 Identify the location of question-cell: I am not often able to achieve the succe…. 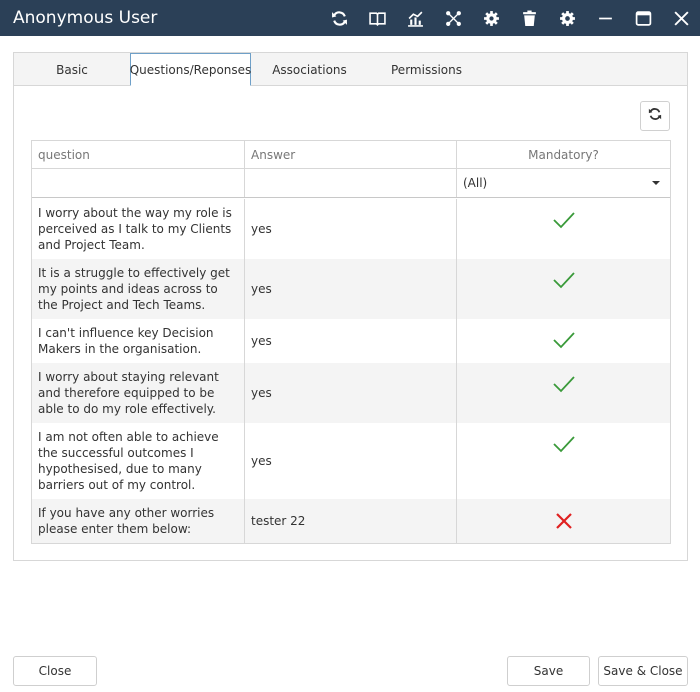
(138, 461).